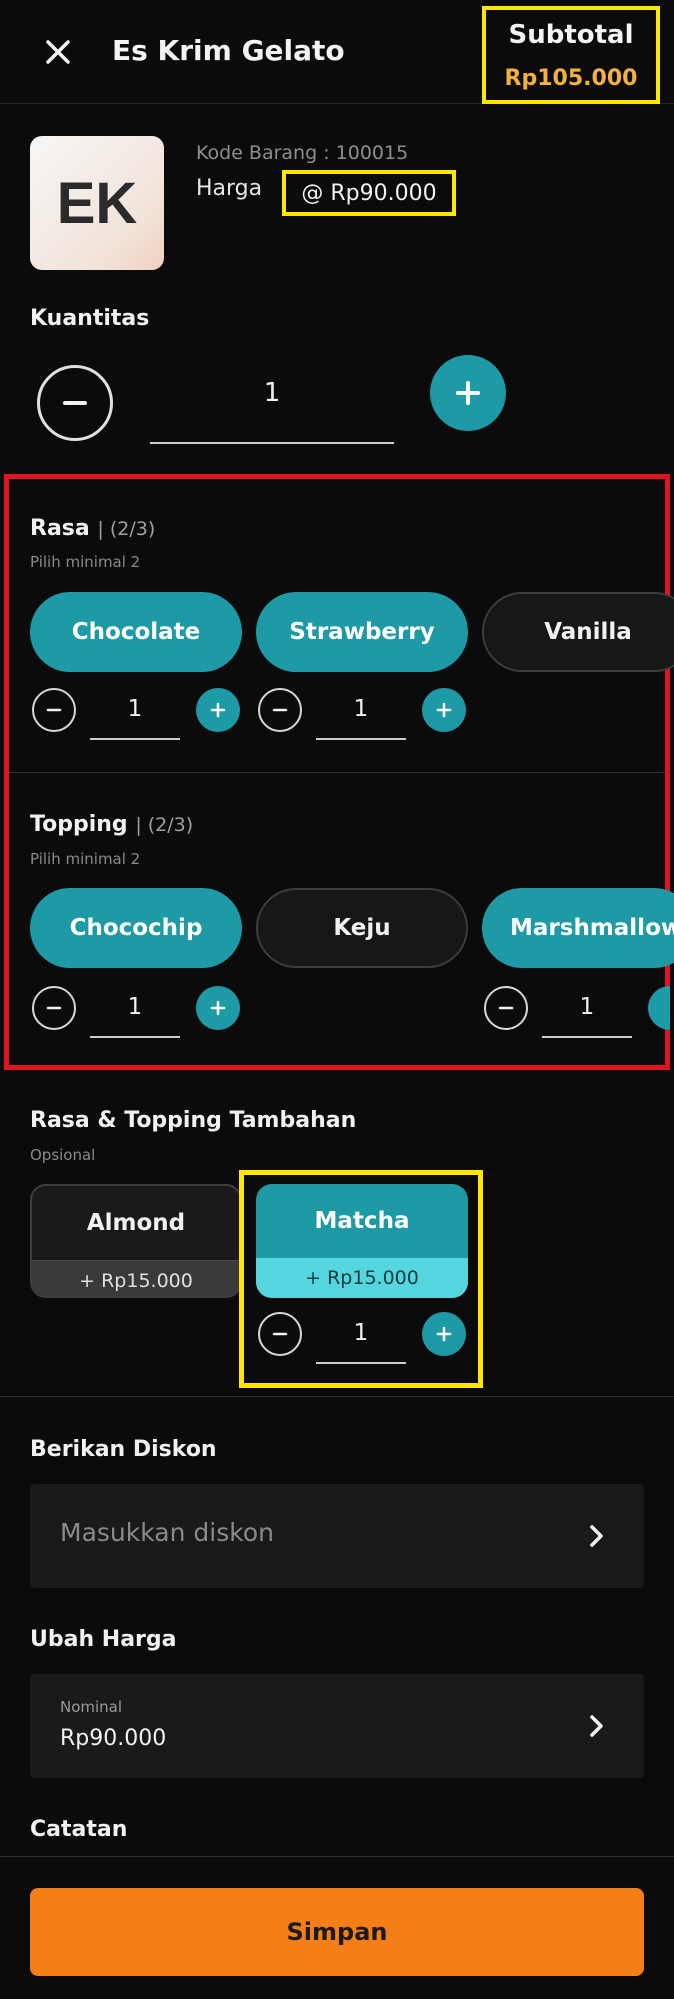 Image resolution: width=674 pixels, height=1999 pixels. Describe the element at coordinates (79, 824) in the screenshot. I see `topping-title-label: Topping` at that location.